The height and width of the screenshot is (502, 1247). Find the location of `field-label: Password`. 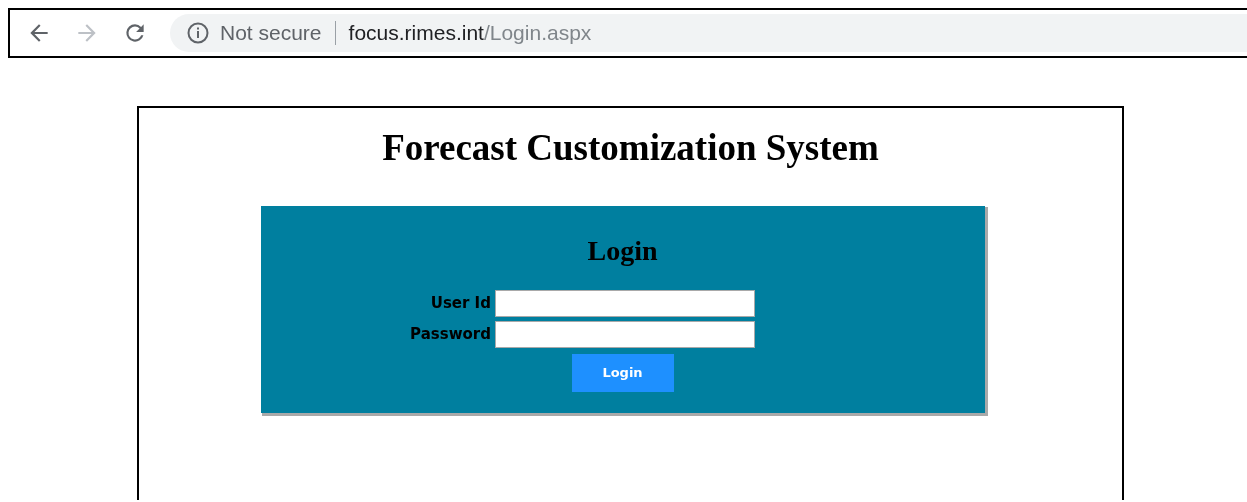

field-label: Password is located at coordinates (450, 335).